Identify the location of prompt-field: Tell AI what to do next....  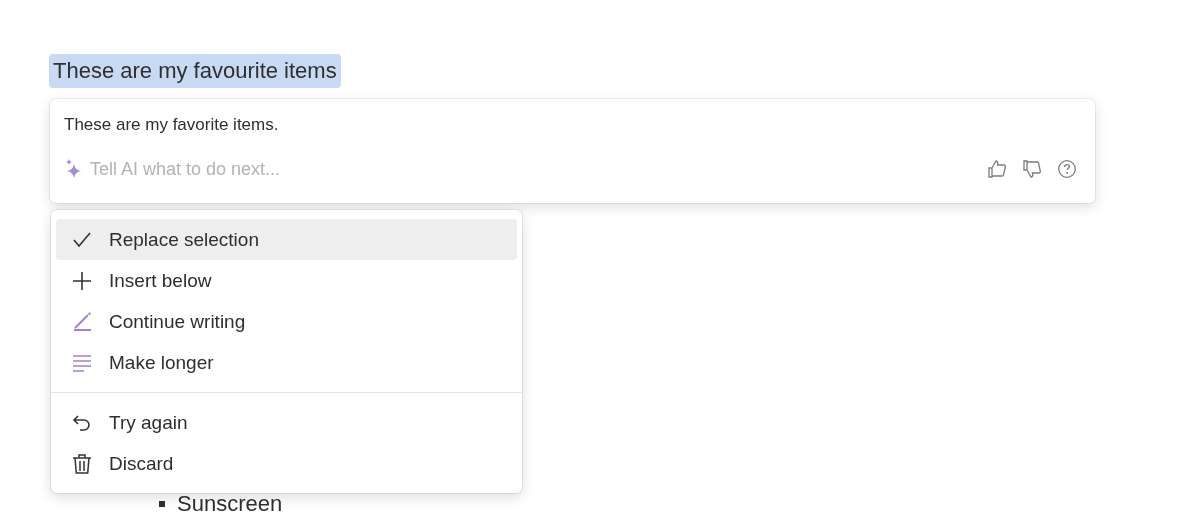
(535, 169).